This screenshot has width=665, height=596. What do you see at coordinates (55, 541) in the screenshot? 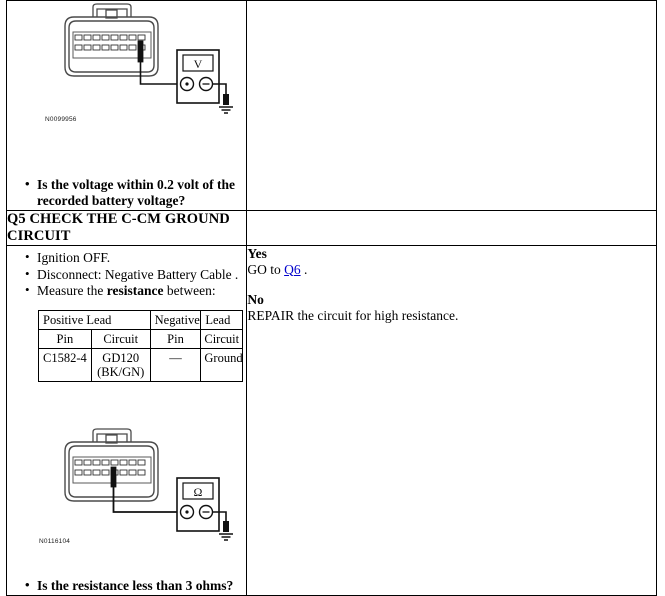
I see `figure-id-label: N0116104` at bounding box center [55, 541].